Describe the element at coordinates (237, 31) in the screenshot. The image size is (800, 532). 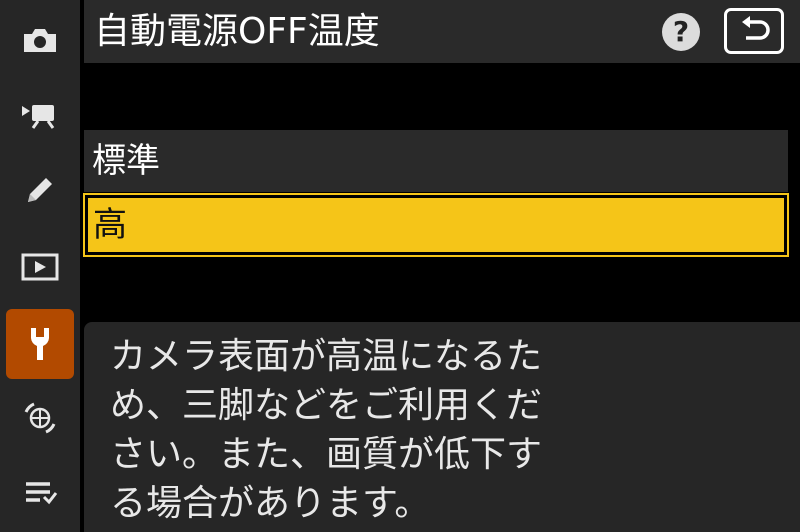
I see `page-title: 自動電源OFF温度` at that location.